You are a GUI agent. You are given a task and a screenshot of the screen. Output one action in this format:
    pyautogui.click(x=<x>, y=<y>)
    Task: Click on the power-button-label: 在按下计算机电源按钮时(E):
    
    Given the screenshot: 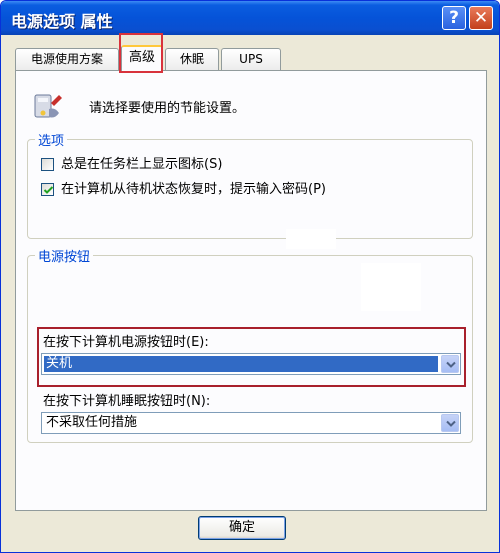 What is the action you would take?
    pyautogui.click(x=126, y=342)
    